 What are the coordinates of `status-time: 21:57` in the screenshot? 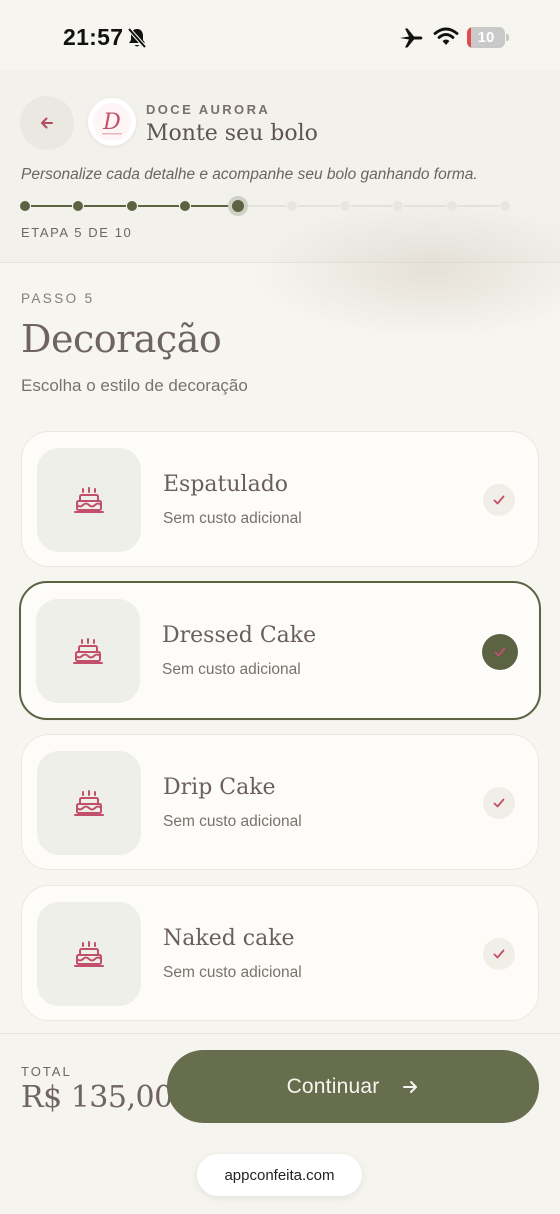 It's located at (93, 37).